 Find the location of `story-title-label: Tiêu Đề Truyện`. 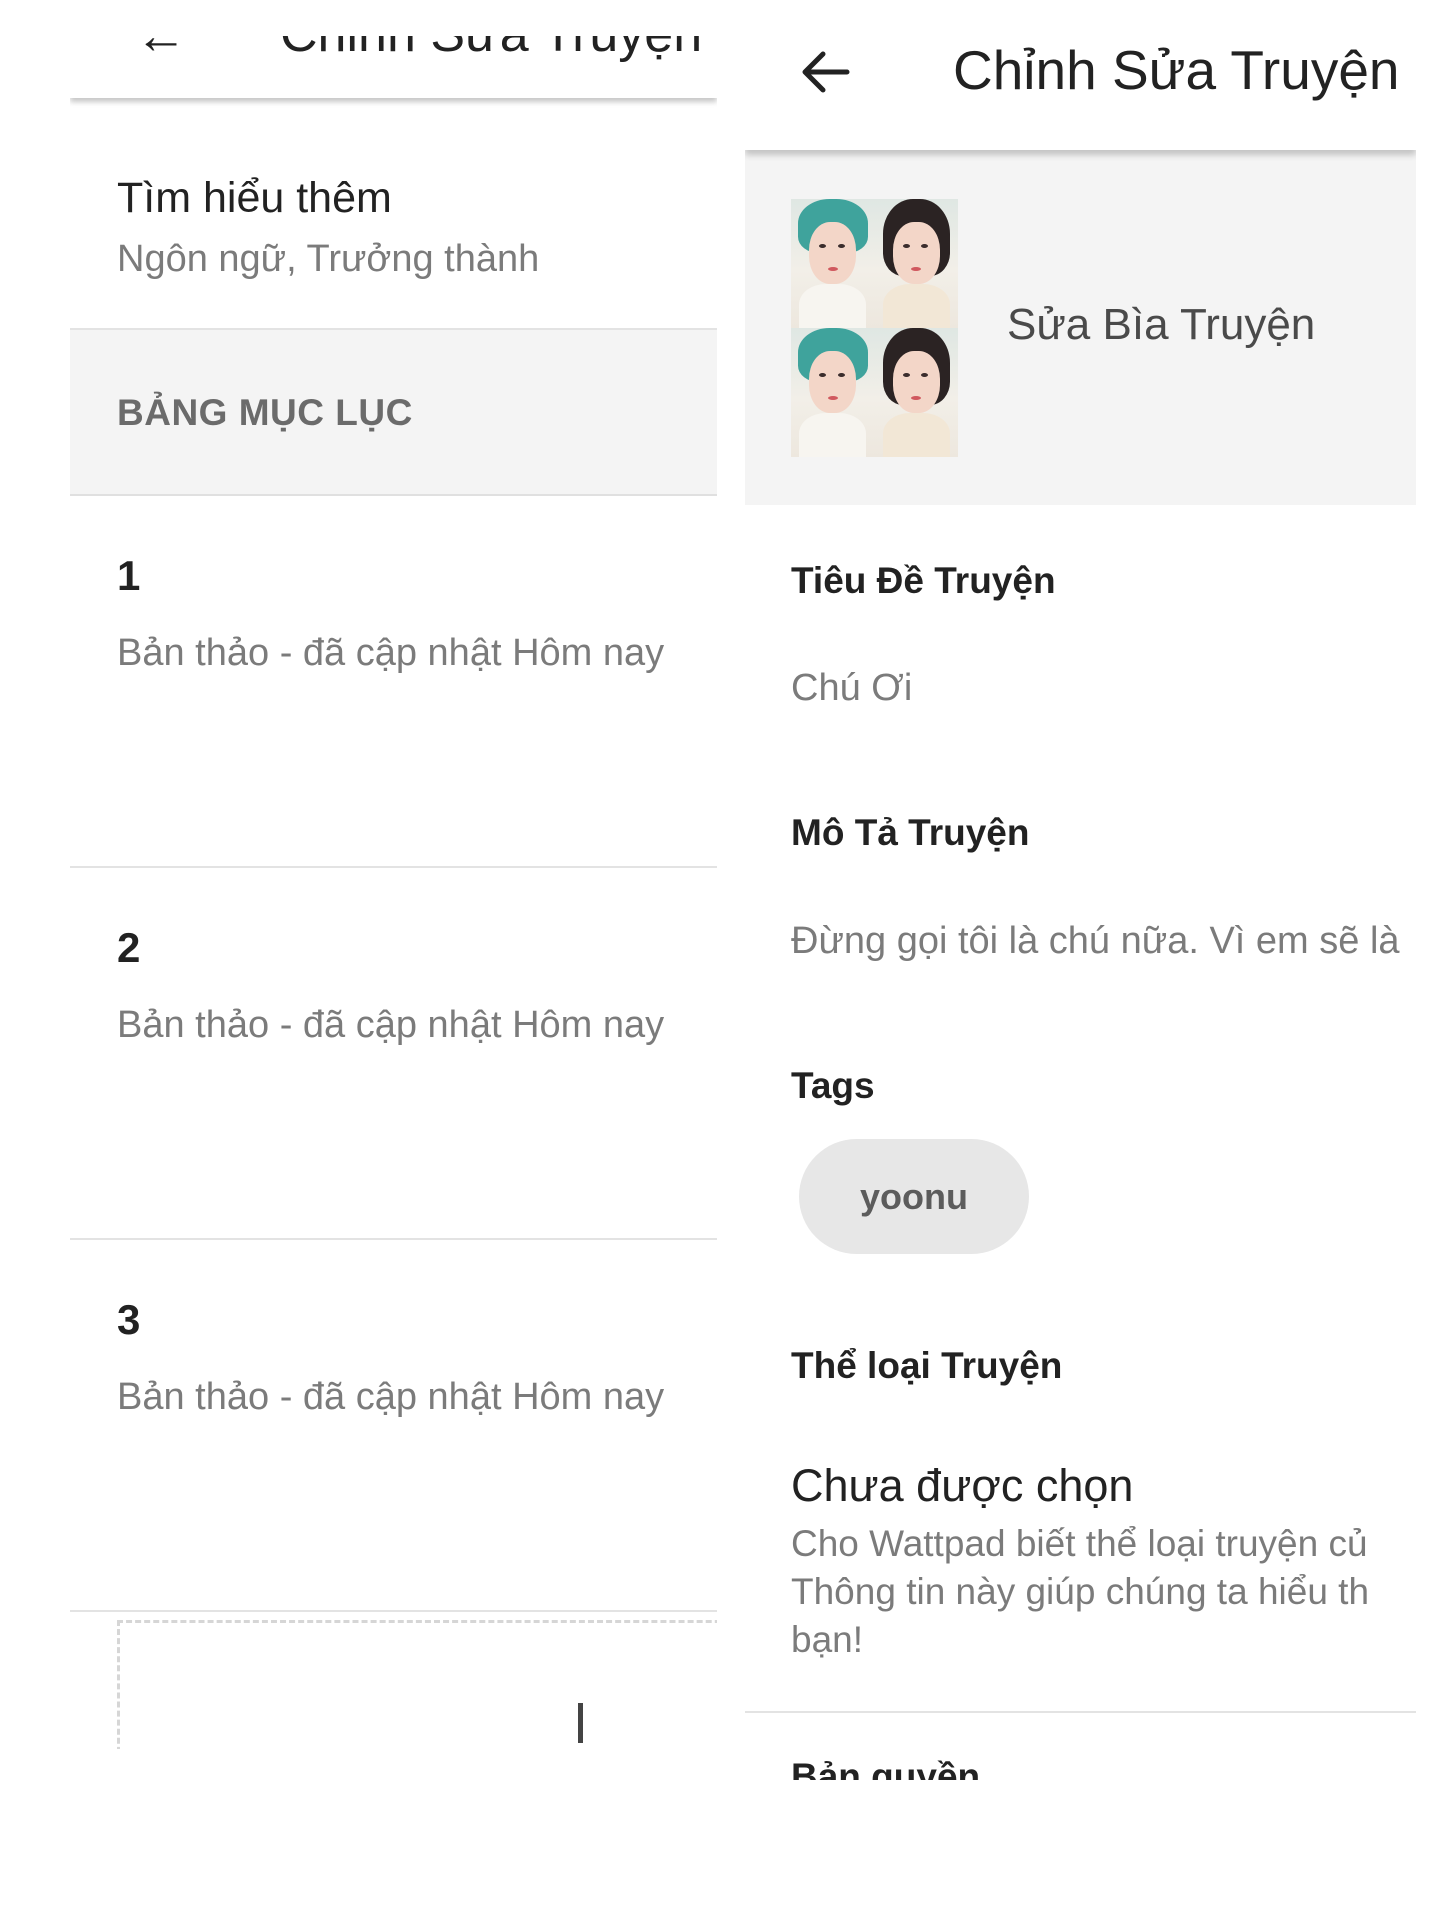

story-title-label: Tiêu Đề Truyện is located at coordinates (923, 580).